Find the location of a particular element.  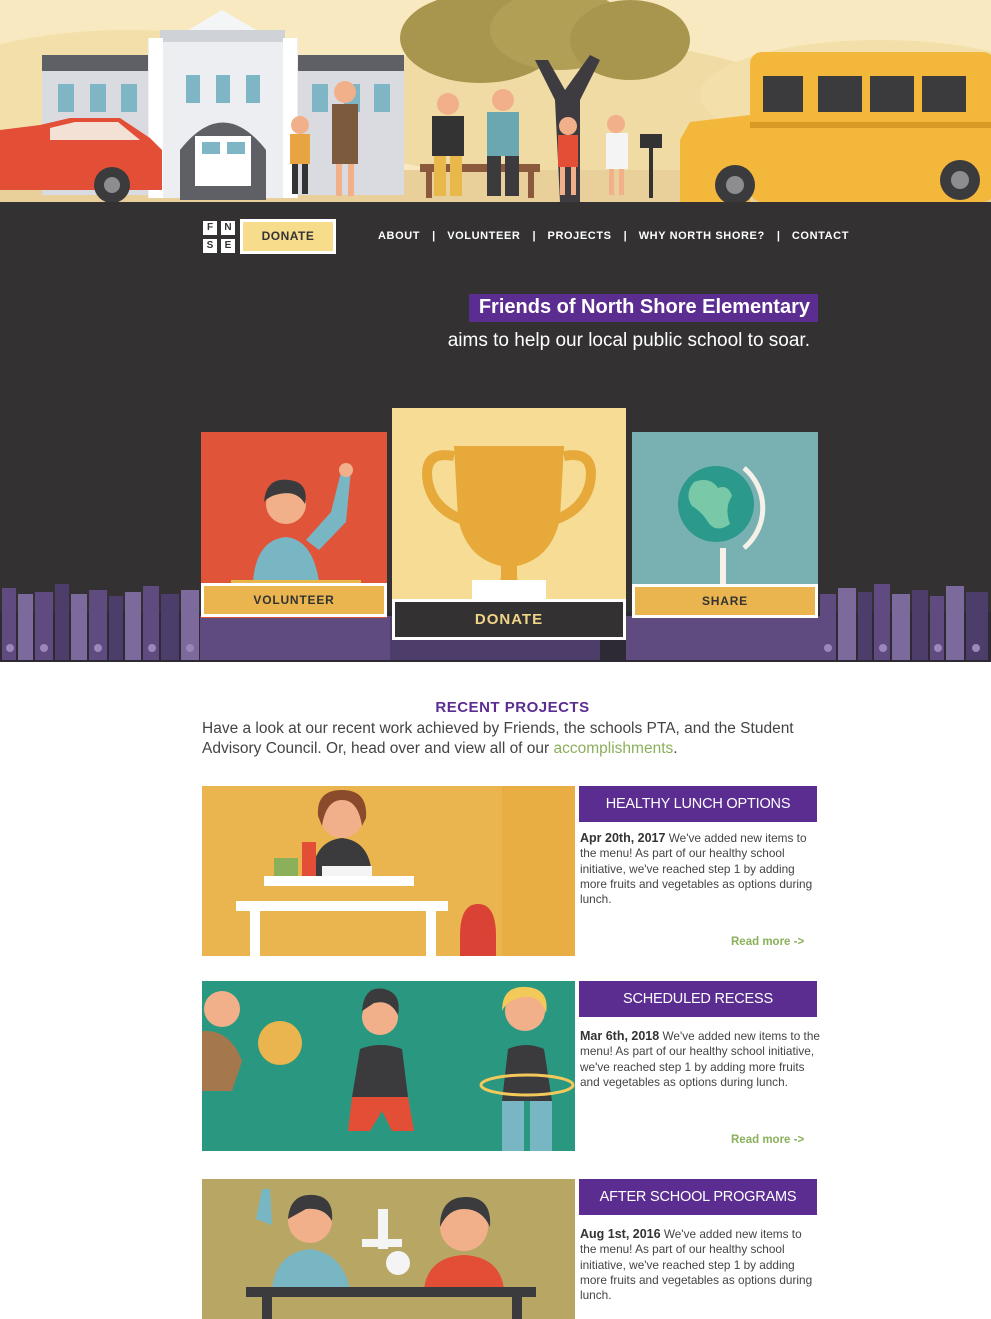

project-date: Mar 6th, 2018 is located at coordinates (620, 1036).